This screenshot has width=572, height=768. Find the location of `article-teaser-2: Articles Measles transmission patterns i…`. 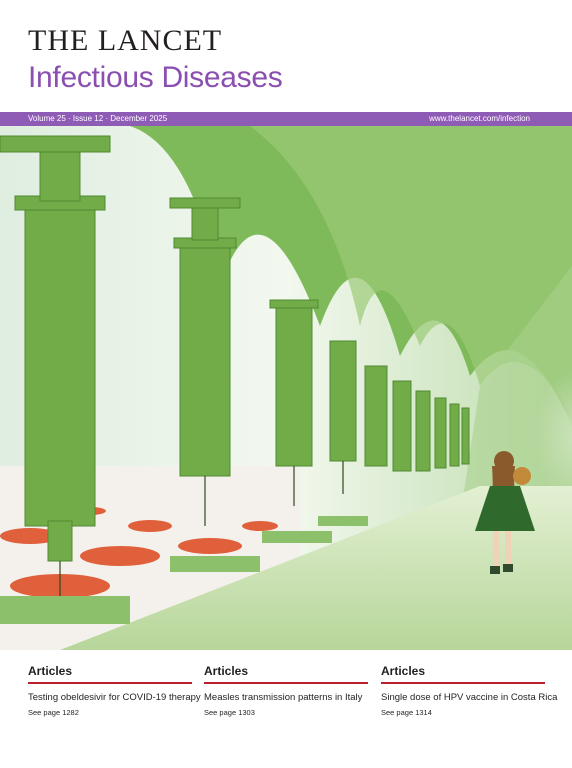

article-teaser-2: Articles Measles transmission patterns i… is located at coordinates (286, 690).